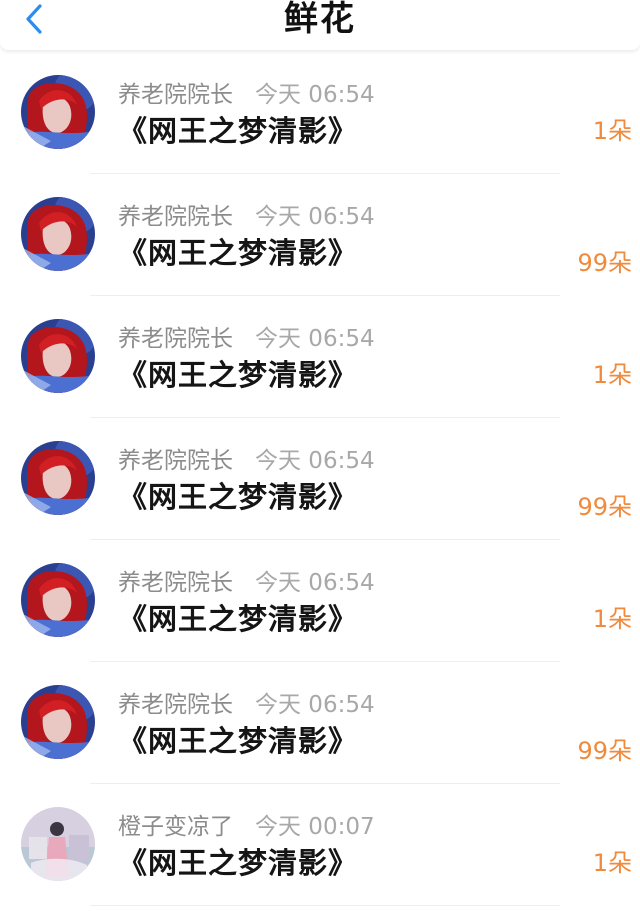 The width and height of the screenshot is (640, 913). Describe the element at coordinates (320, 19) in the screenshot. I see `page-title: 鲜花` at that location.